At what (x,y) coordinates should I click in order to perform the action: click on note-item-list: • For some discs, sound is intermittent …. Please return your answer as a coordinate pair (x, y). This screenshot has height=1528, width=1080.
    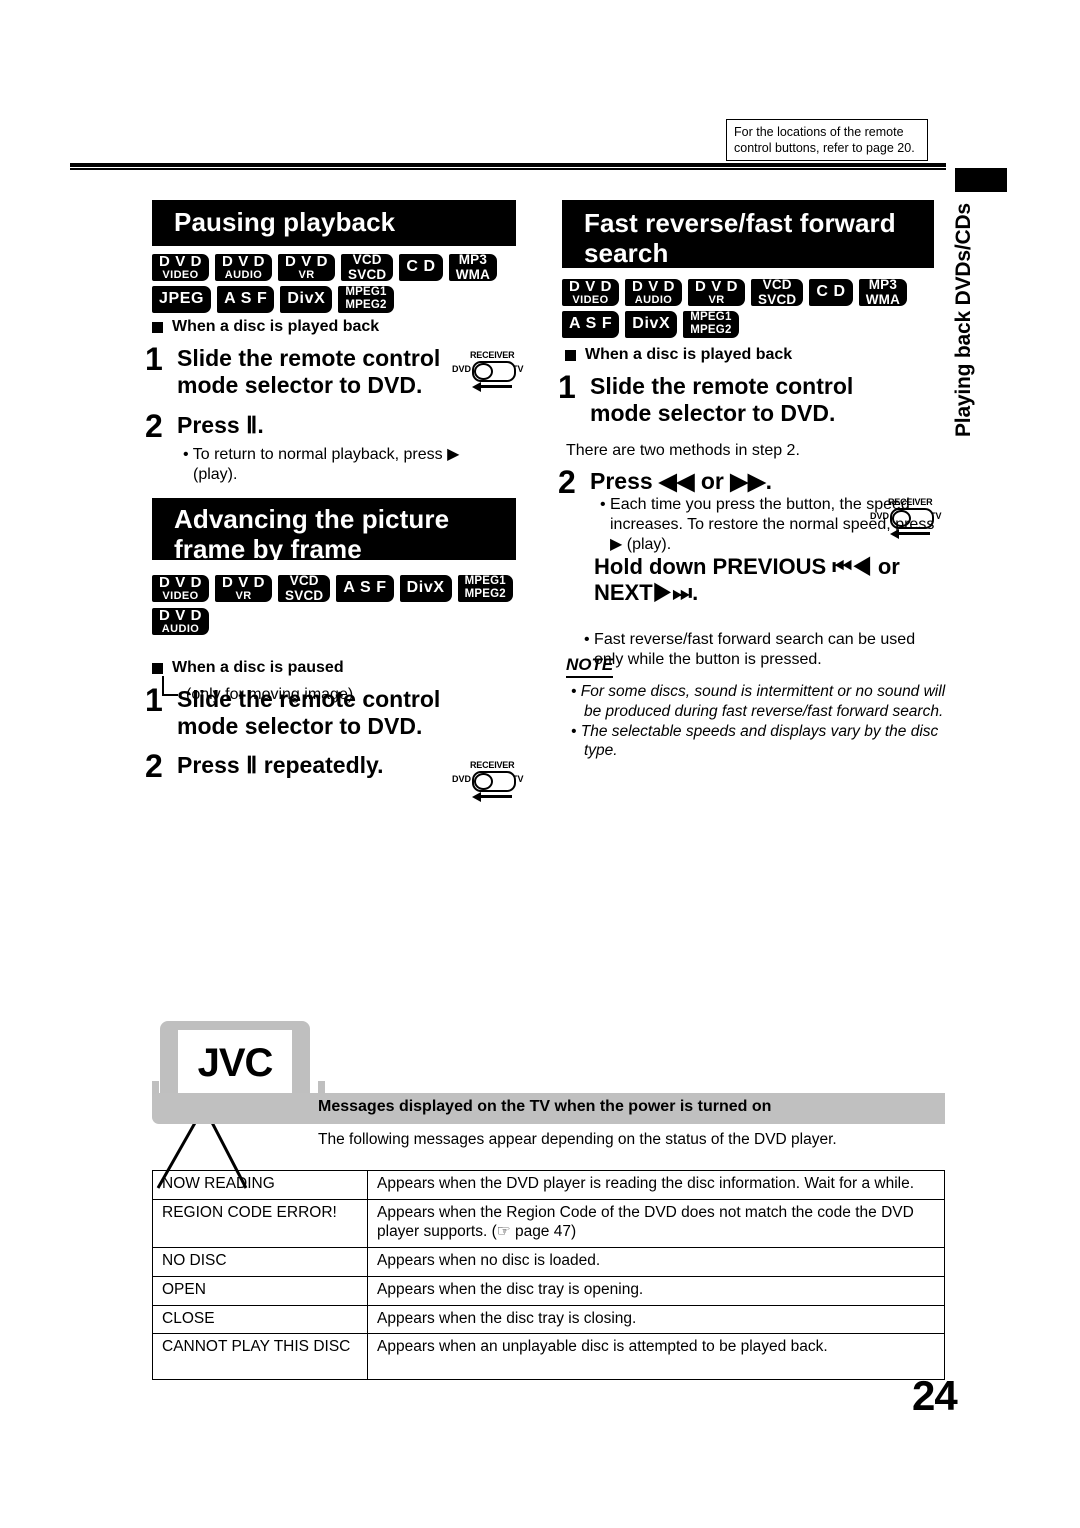
    Looking at the image, I should click on (756, 721).